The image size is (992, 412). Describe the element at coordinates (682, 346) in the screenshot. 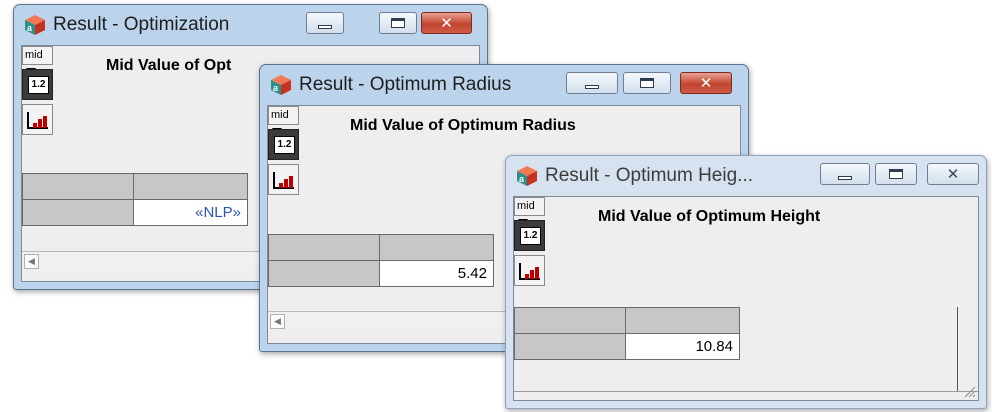

I see `value-cell: 10.84` at that location.